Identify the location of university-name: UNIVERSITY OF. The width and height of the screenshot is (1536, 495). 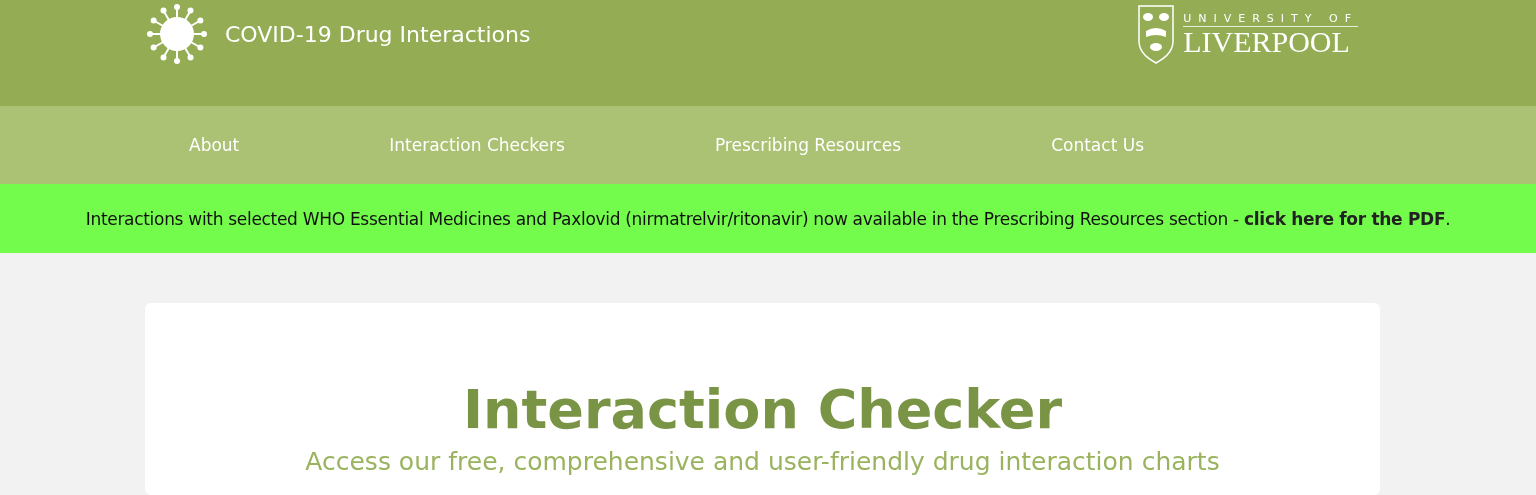
(1270, 19).